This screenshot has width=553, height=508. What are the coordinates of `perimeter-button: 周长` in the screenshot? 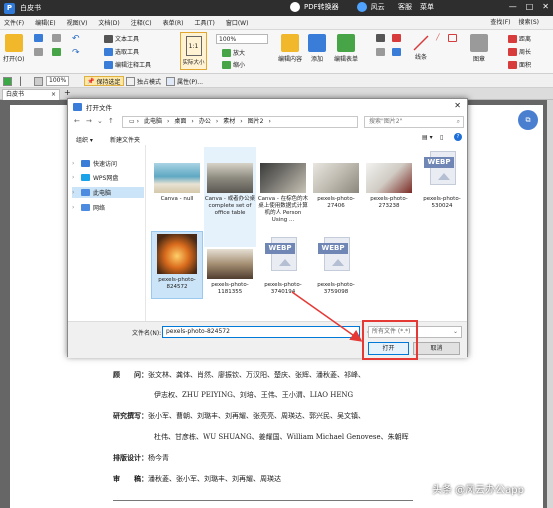 It's located at (519, 51).